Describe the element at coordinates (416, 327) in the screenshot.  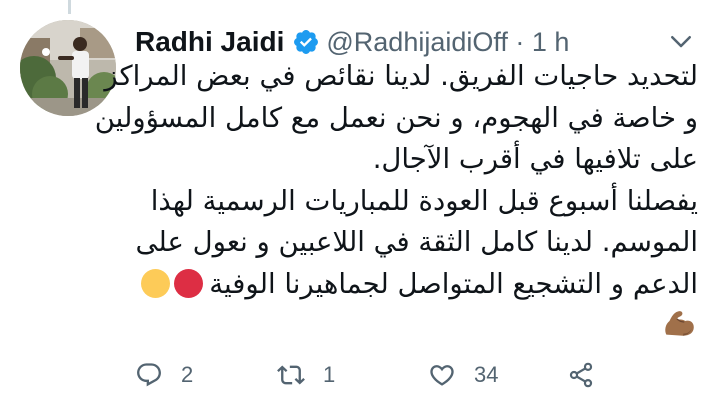
I see `emoji-line` at that location.